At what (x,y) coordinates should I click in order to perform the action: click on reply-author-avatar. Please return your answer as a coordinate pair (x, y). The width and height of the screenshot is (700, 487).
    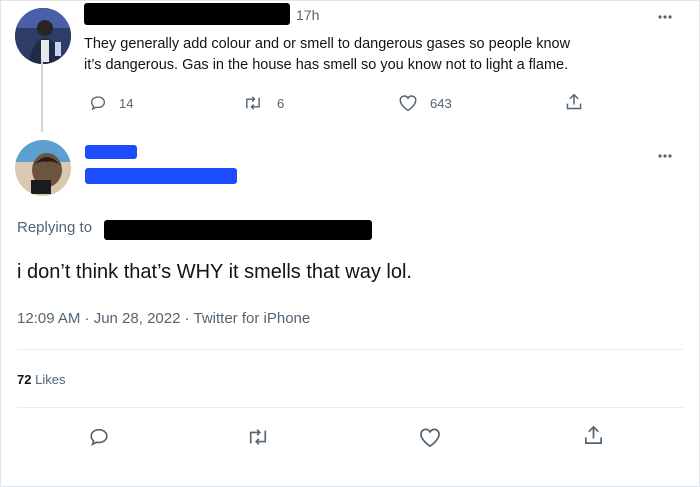
    Looking at the image, I should click on (43, 168).